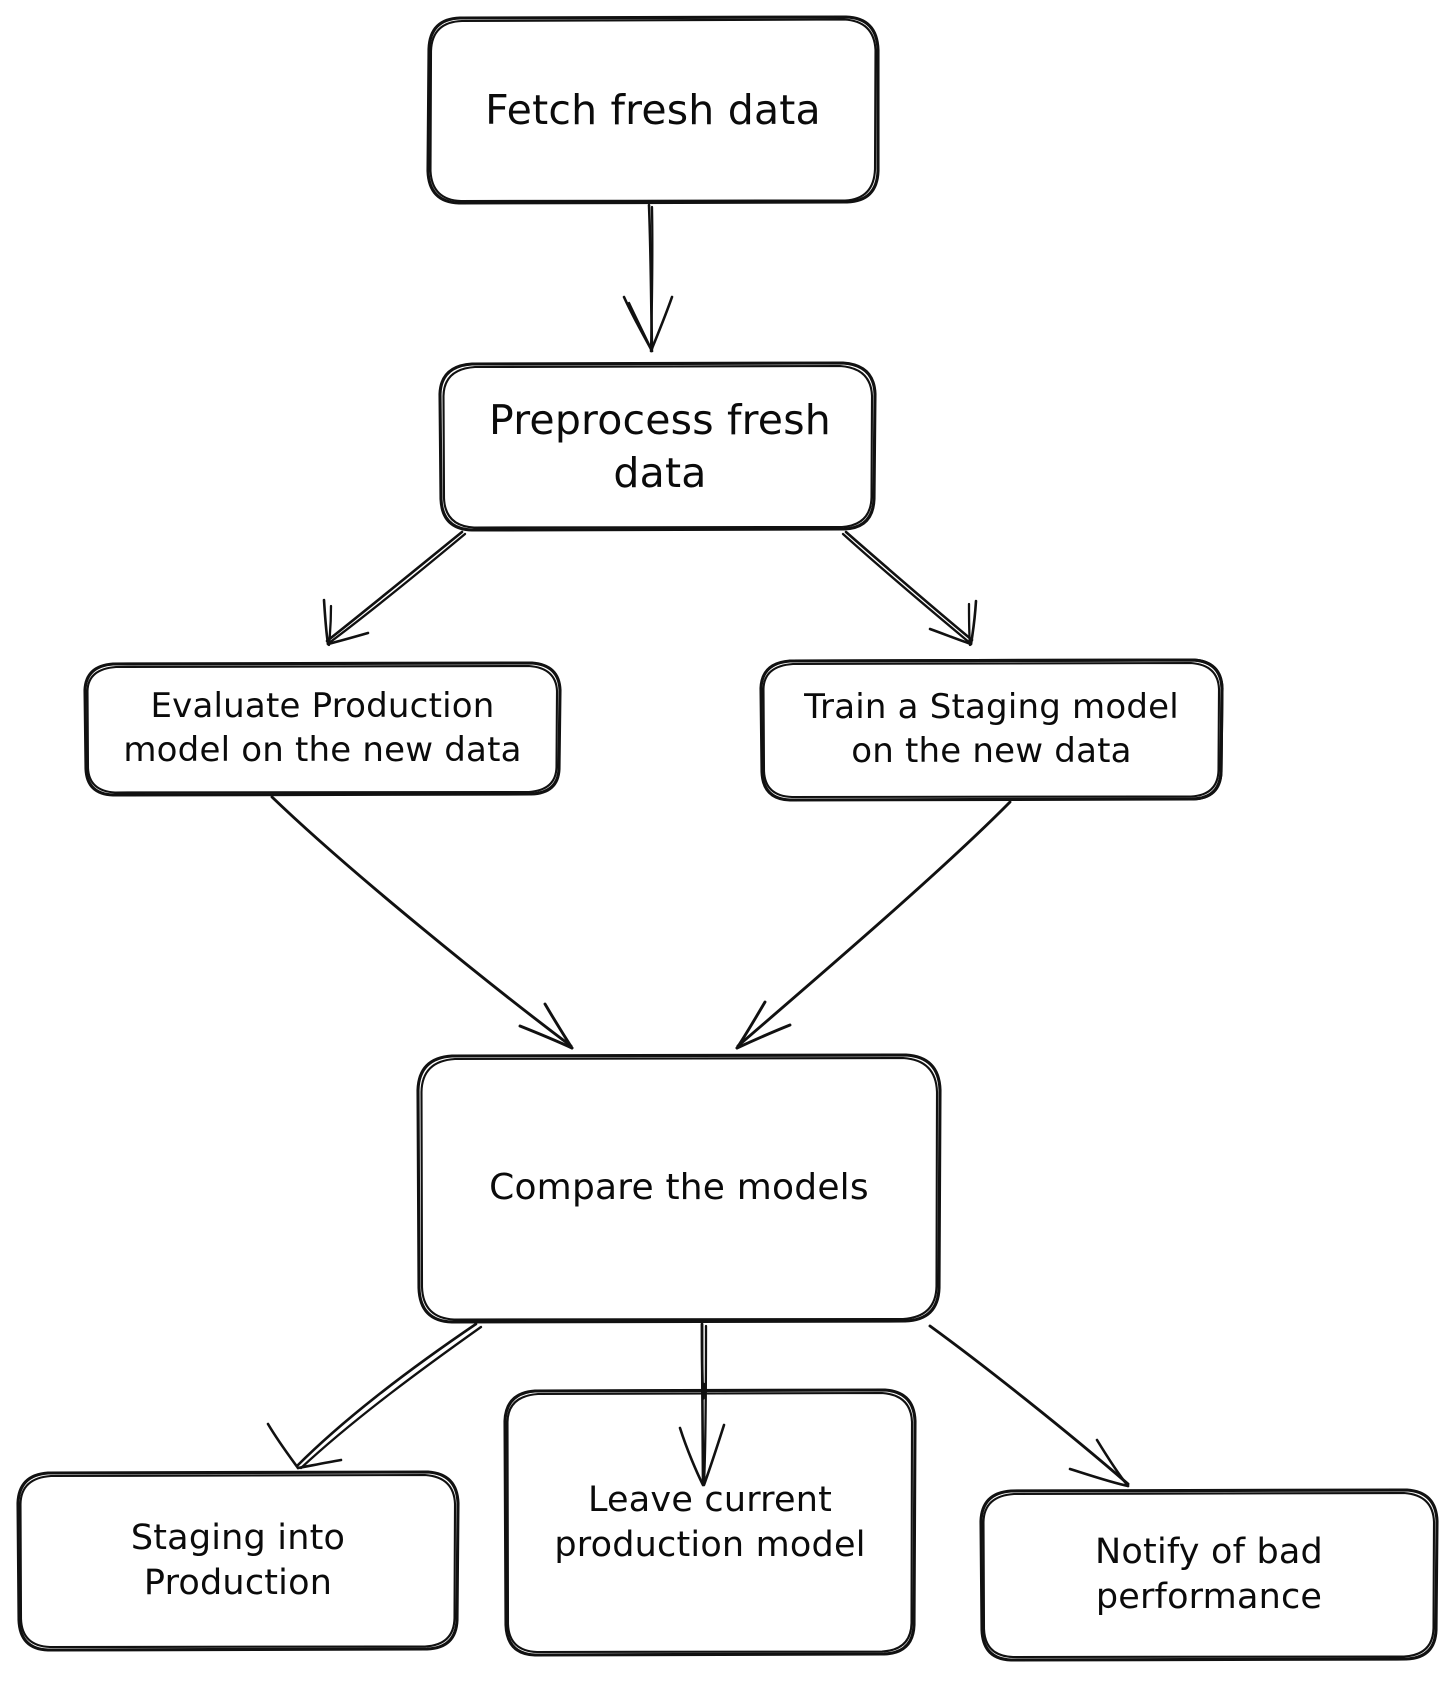  I want to click on node-staging-into-production: Staging into Production, so click(238, 1561).